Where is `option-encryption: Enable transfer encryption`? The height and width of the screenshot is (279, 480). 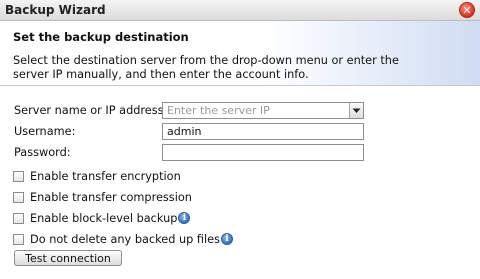
option-encryption: Enable transfer encryption is located at coordinates (97, 176).